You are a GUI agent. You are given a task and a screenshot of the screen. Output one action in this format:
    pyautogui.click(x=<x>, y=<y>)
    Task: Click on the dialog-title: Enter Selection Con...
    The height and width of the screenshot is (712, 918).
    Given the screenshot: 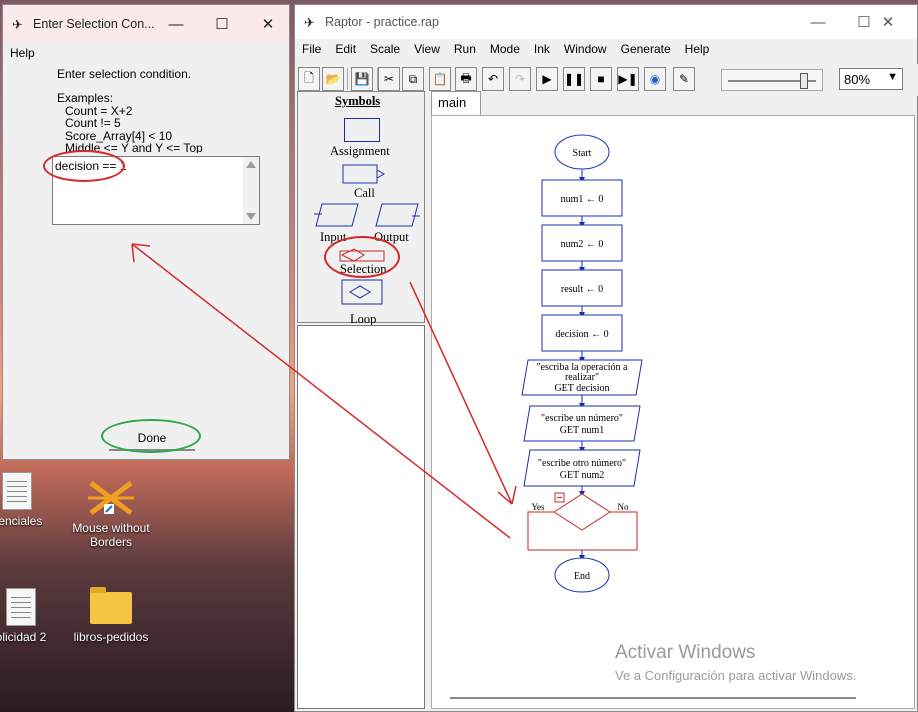 What is the action you would take?
    pyautogui.click(x=94, y=24)
    